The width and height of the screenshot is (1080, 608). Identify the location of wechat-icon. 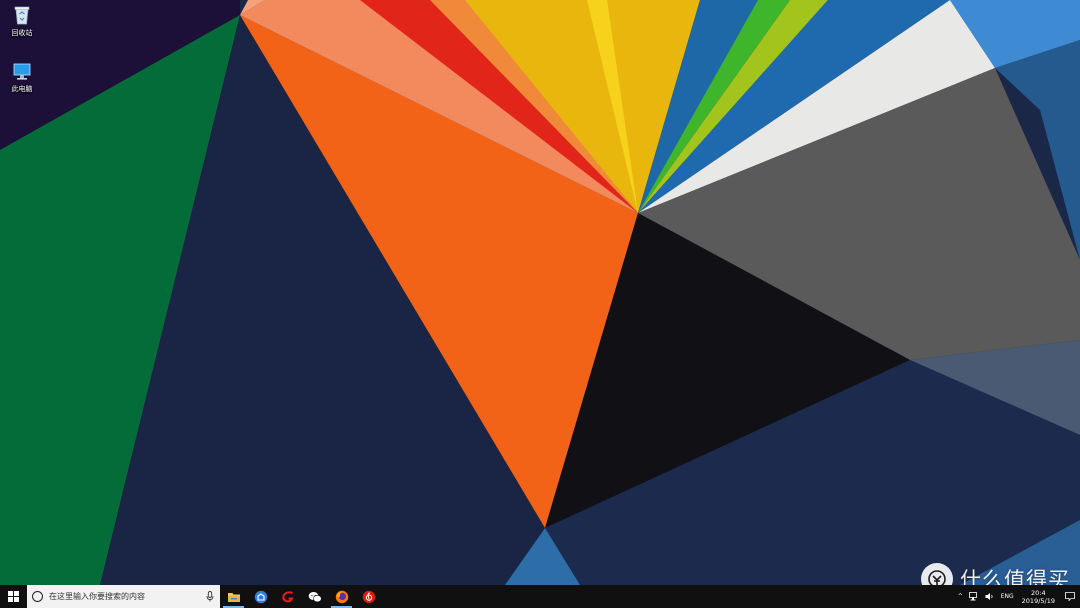
(315, 596).